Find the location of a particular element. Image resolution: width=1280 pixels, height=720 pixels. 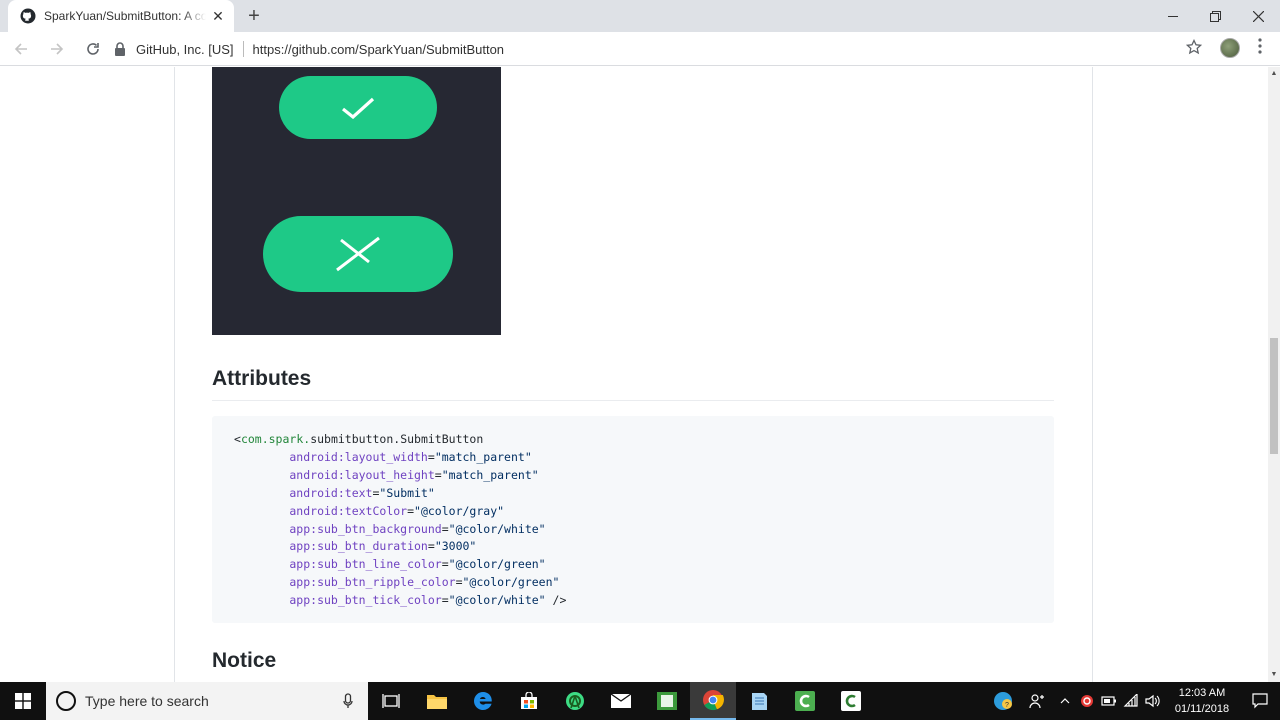

code-token: android:textColor is located at coordinates (321, 510).